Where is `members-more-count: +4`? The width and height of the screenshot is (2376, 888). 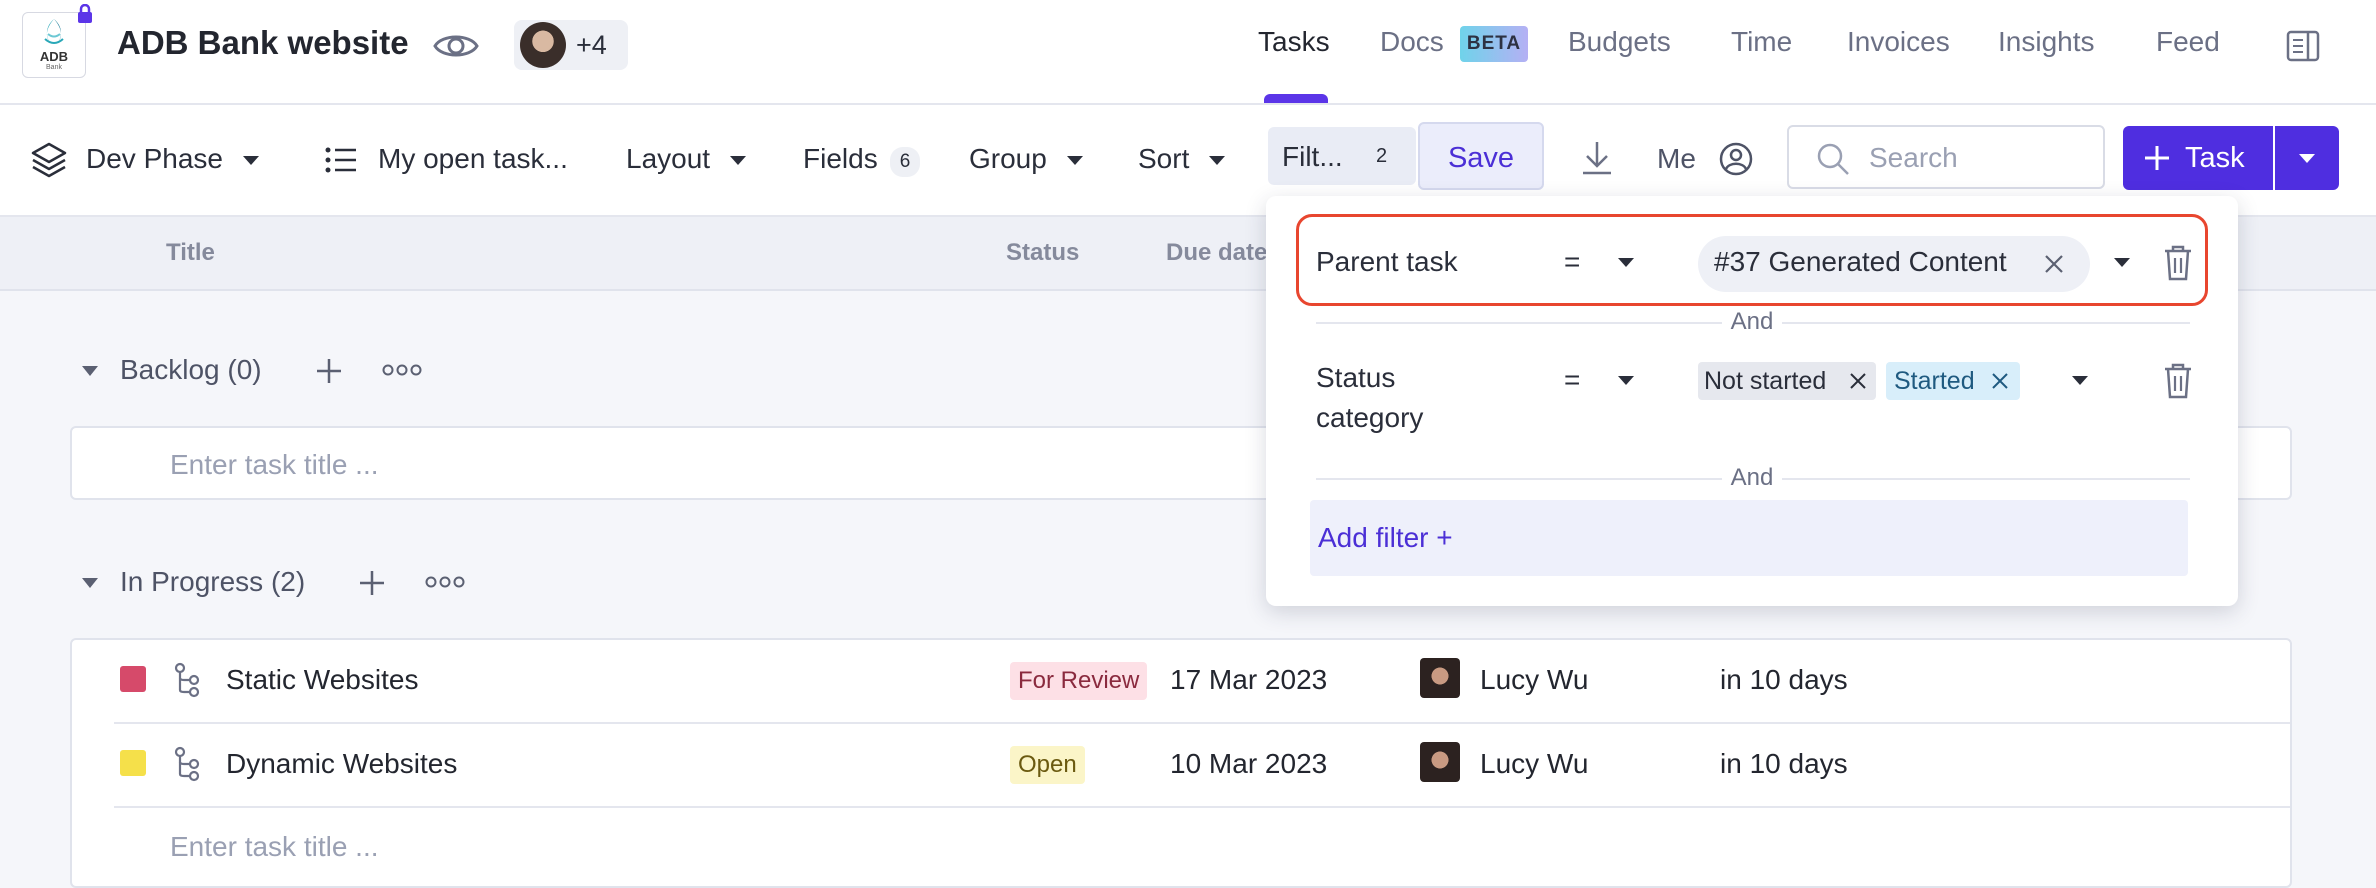 members-more-count: +4 is located at coordinates (591, 45).